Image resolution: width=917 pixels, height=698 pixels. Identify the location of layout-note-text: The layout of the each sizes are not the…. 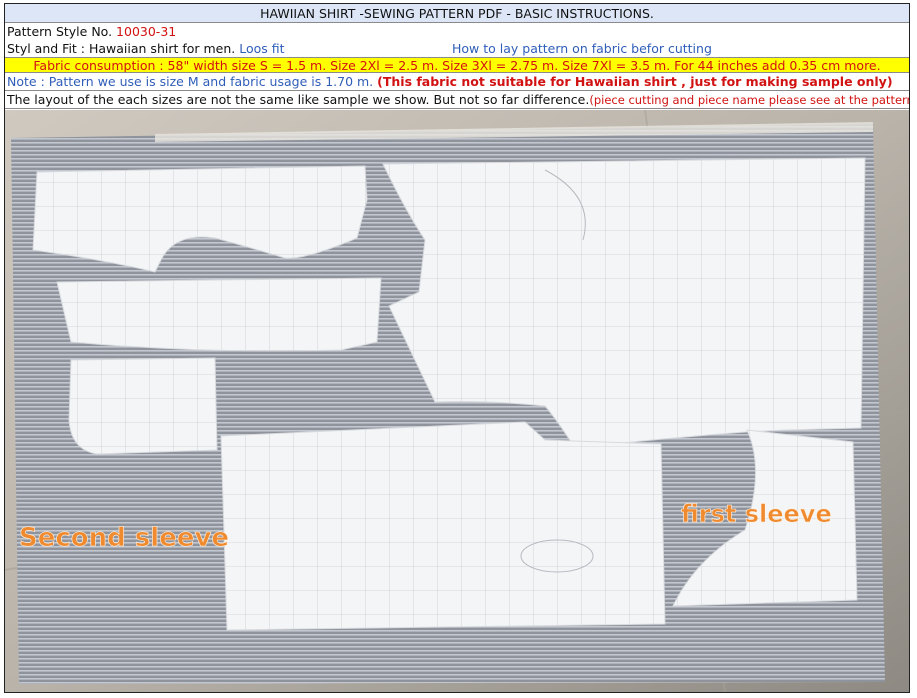
(298, 99).